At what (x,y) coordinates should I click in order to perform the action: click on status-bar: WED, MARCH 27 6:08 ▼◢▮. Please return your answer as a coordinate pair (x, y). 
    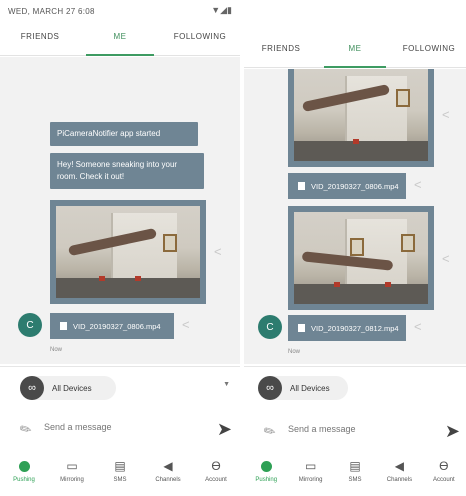
    Looking at the image, I should click on (120, 11).